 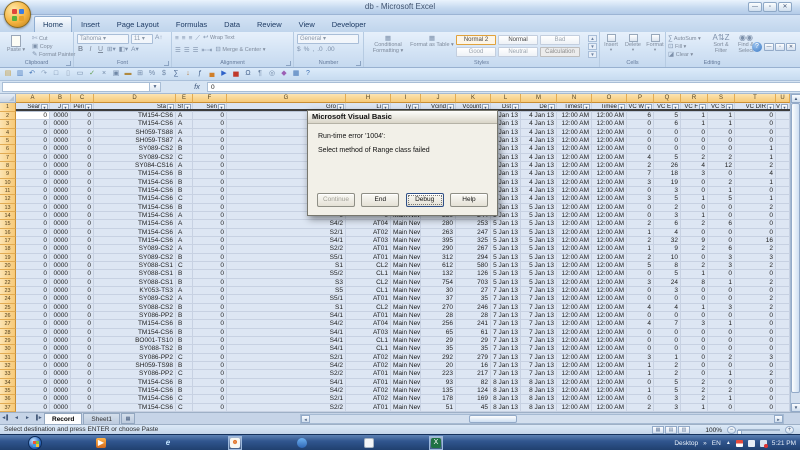 I want to click on cell: AT02, so click(x=368, y=391).